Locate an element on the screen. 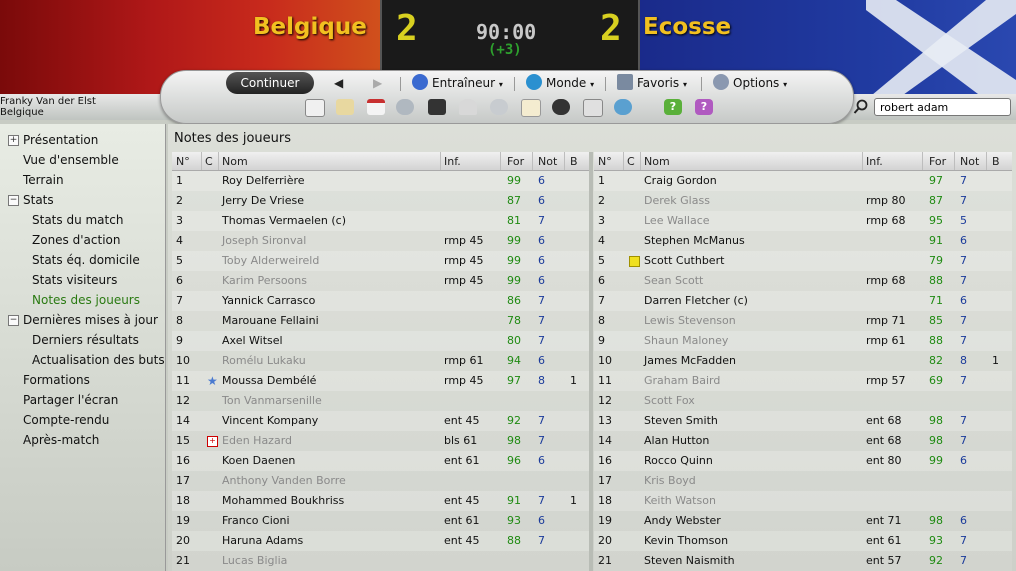 The image size is (1016, 571). table-row: 1 Craig Gordon 97 7 is located at coordinates (803, 181).